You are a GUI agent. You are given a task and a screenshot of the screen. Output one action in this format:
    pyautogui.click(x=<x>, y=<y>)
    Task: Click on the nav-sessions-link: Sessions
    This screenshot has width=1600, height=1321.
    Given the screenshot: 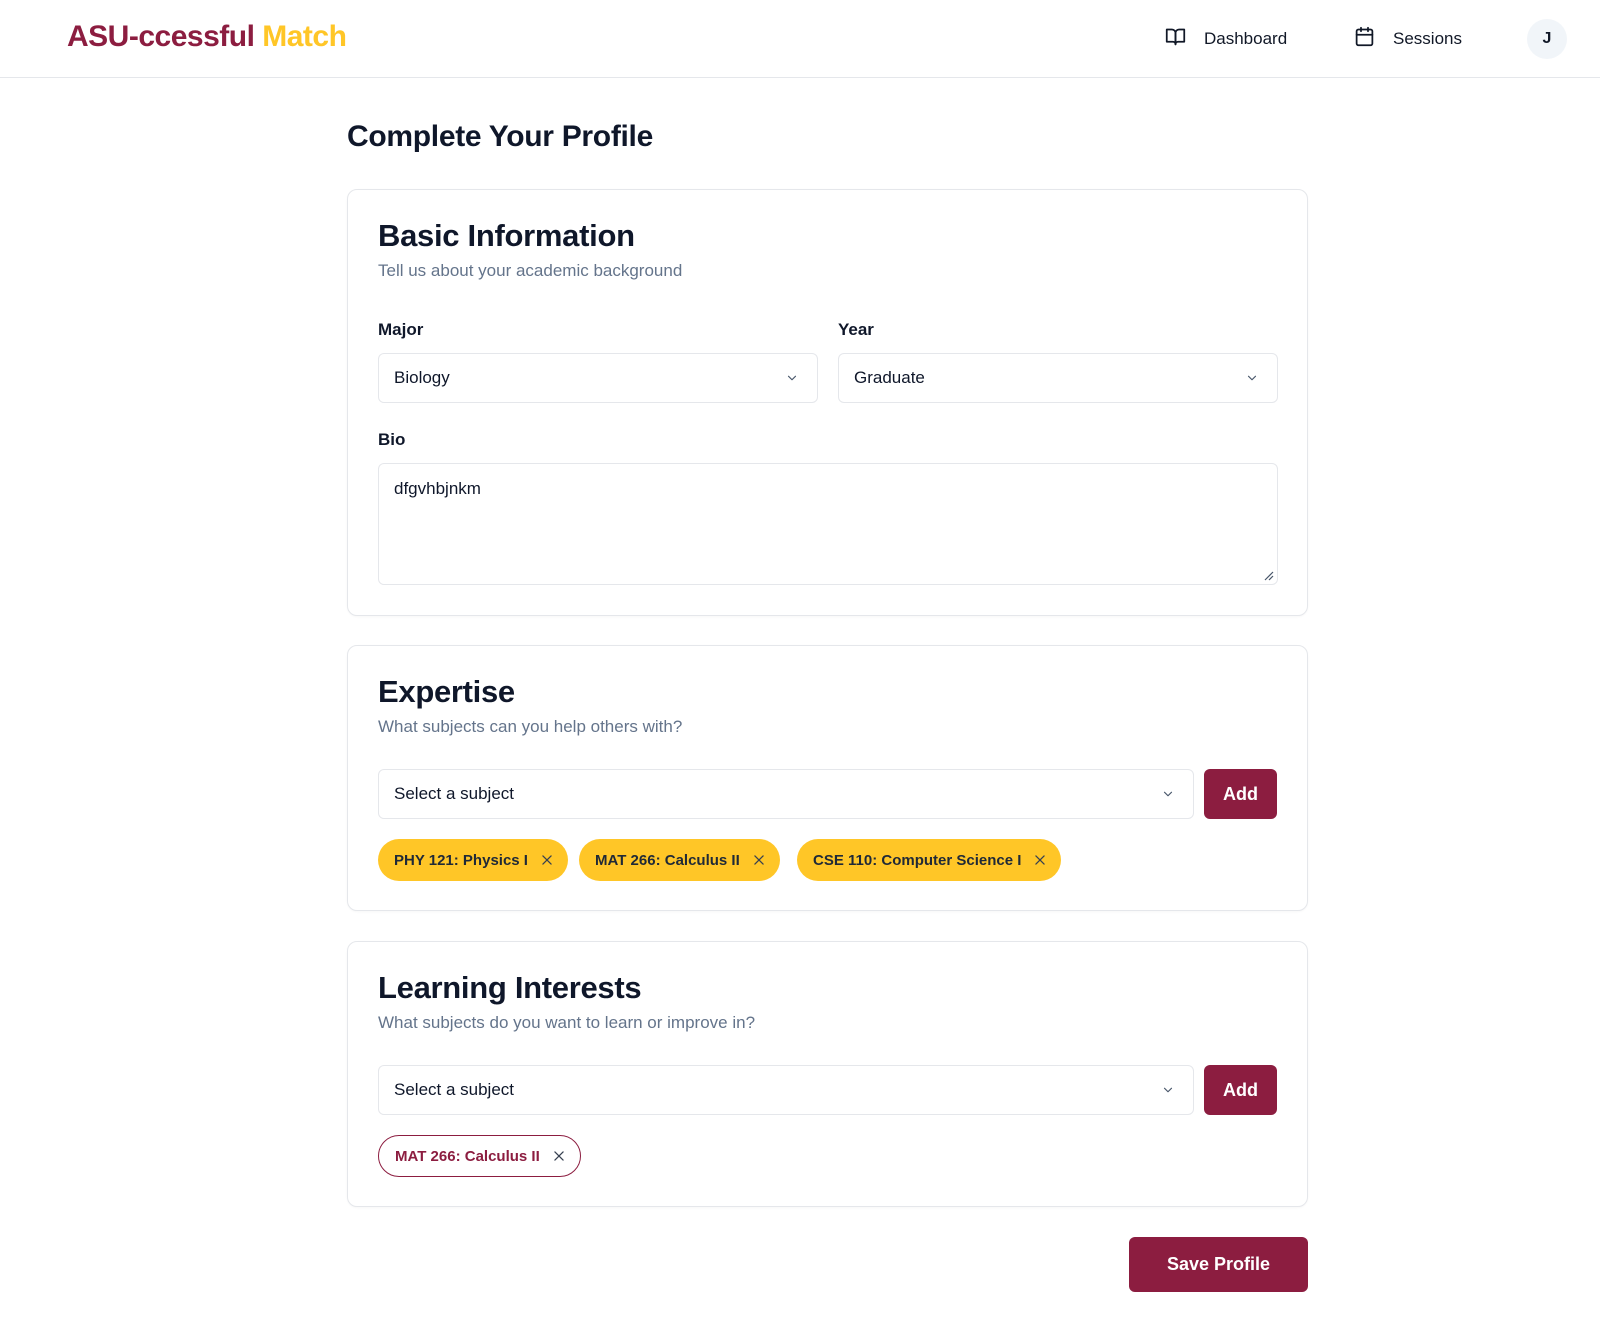 What is the action you would take?
    pyautogui.click(x=1408, y=39)
    